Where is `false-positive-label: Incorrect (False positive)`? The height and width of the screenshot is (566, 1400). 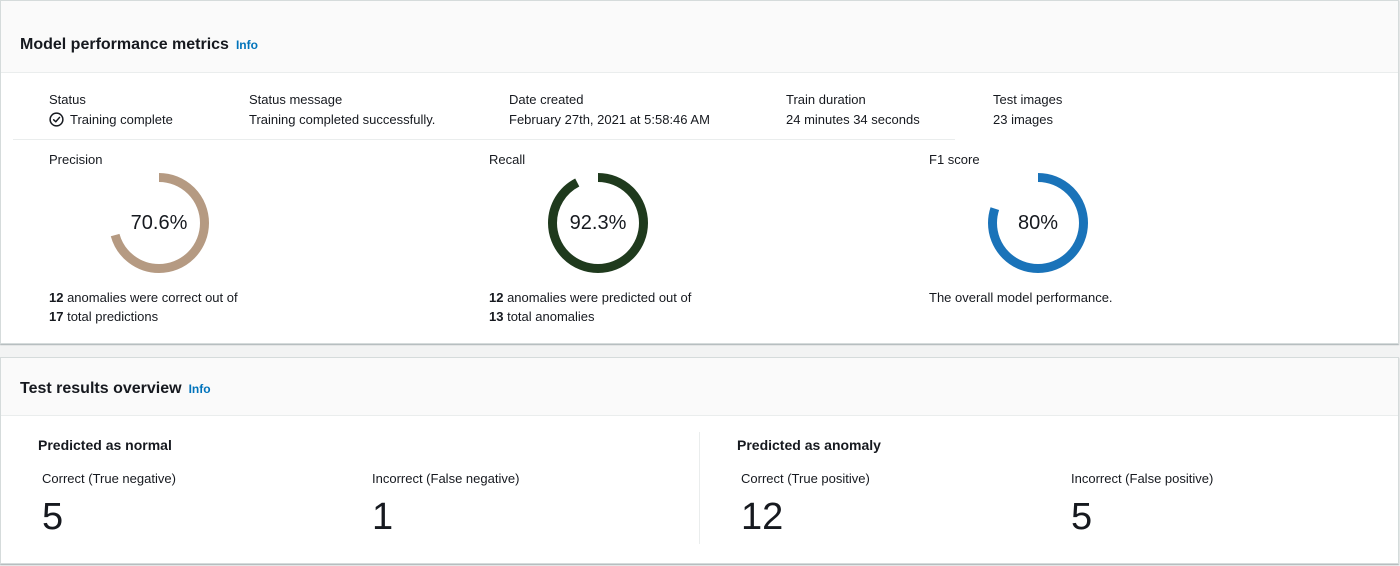 false-positive-label: Incorrect (False positive) is located at coordinates (1142, 478).